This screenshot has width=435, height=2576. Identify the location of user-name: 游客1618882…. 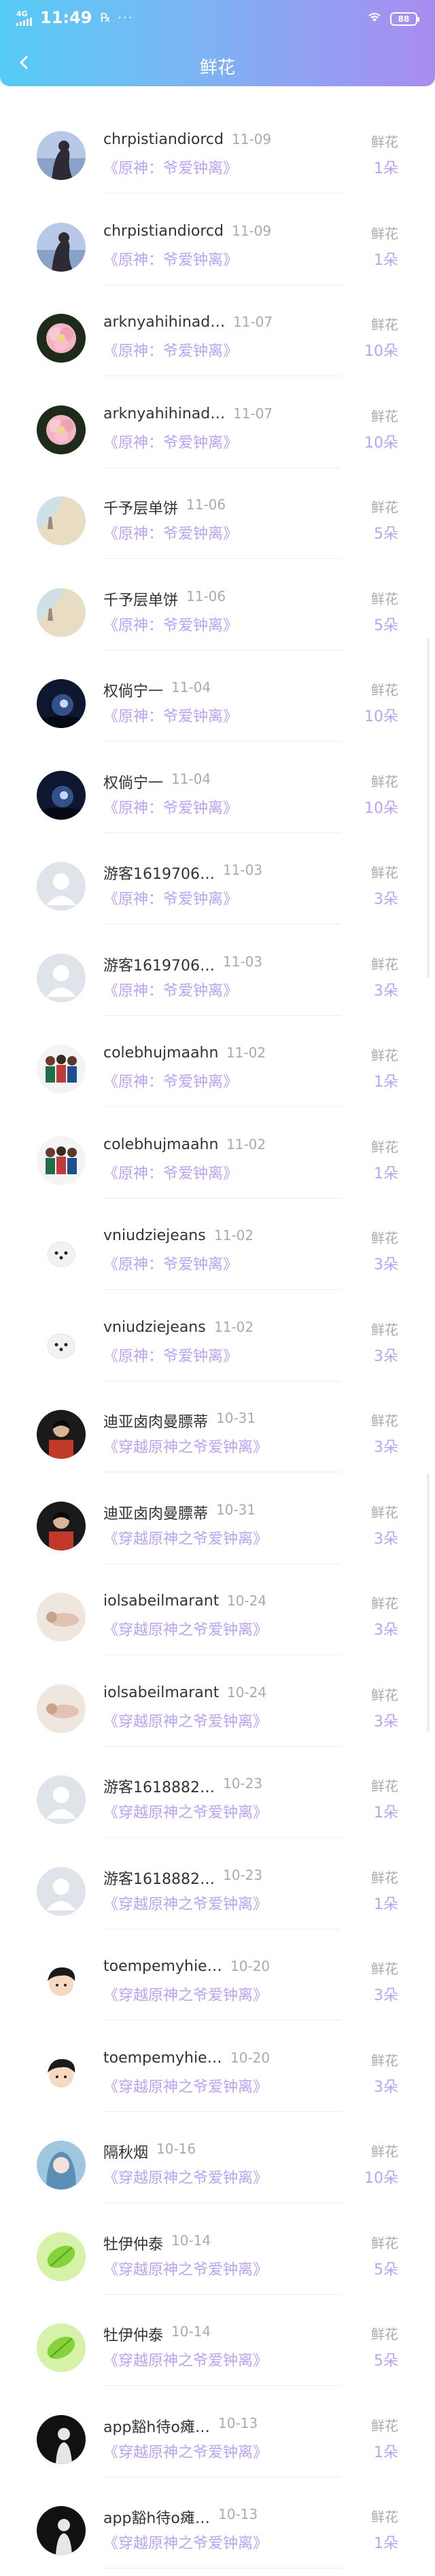
(159, 1879).